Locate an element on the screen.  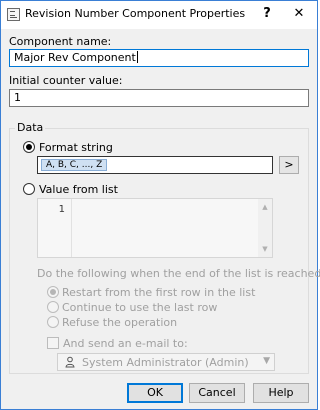
value-from-list-label: Value from list is located at coordinates (78, 189).